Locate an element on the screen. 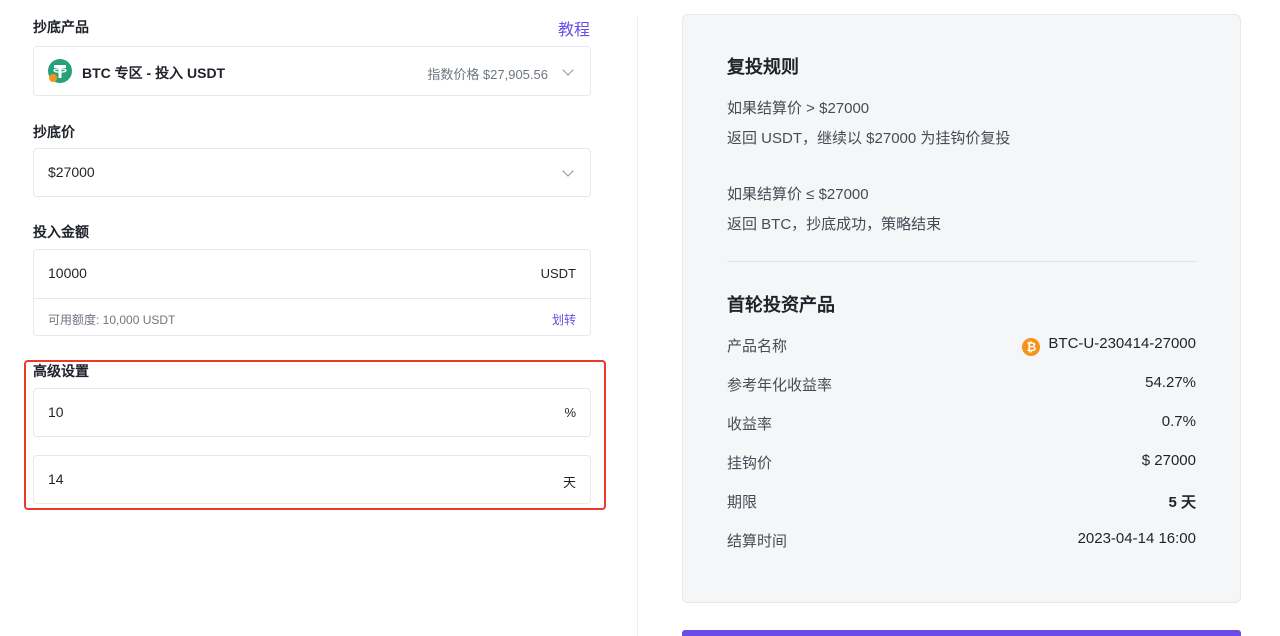  amount-label: 投入金额 is located at coordinates (61, 232).